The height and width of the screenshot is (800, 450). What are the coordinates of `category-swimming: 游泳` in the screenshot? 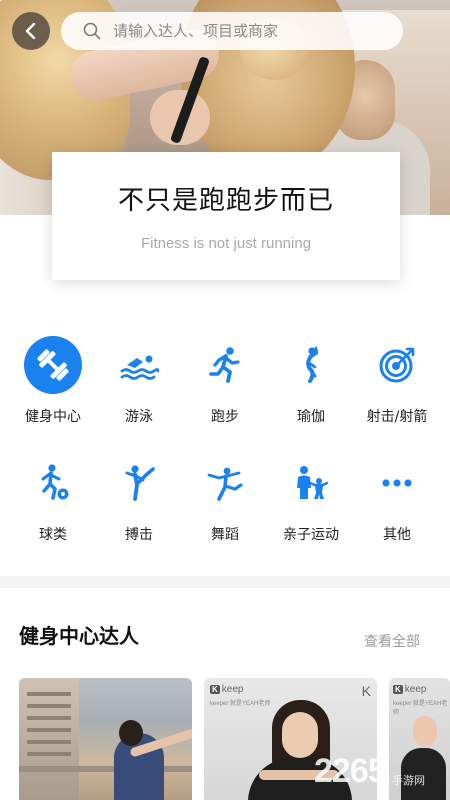 It's located at (139, 386).